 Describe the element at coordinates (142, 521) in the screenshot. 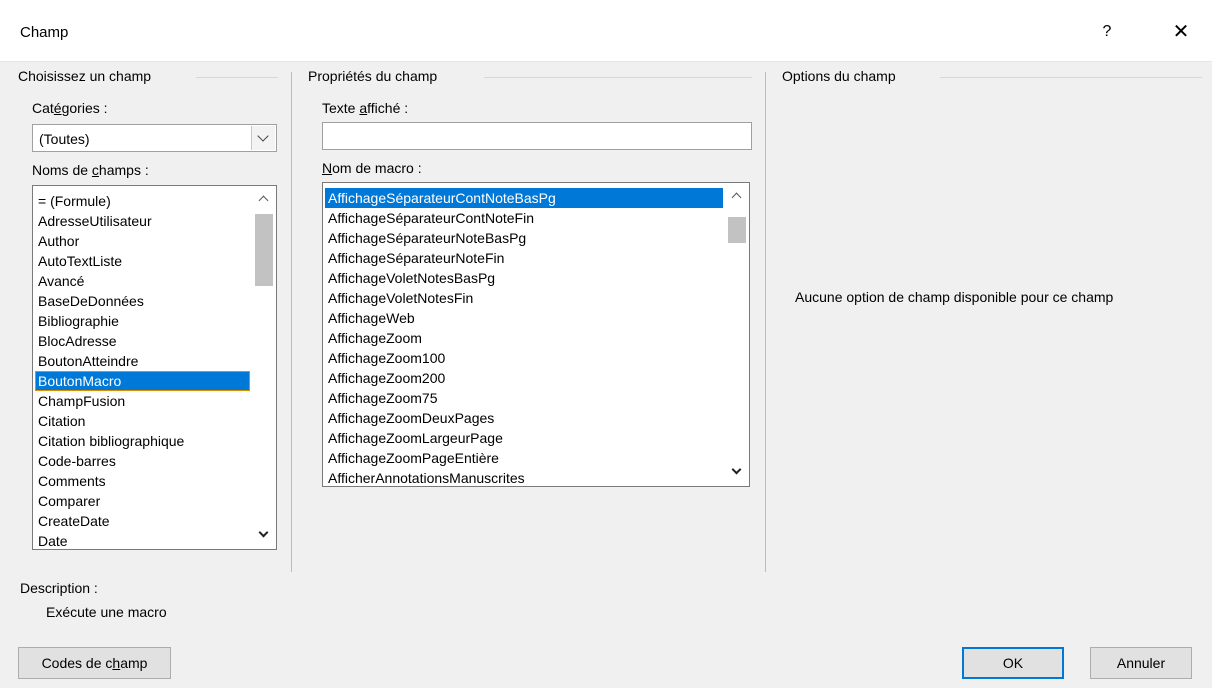

I see `list-item: CreateDate` at that location.